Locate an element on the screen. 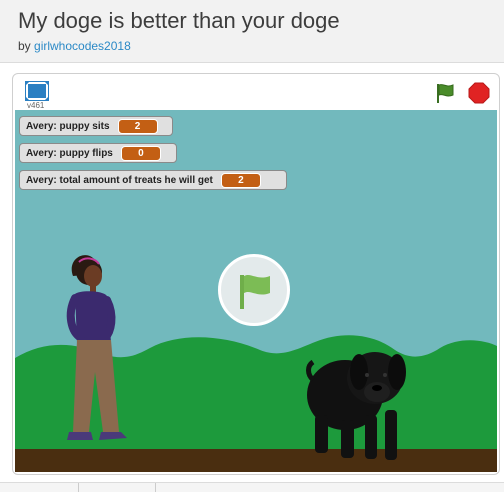  ground is located at coordinates (256, 460).